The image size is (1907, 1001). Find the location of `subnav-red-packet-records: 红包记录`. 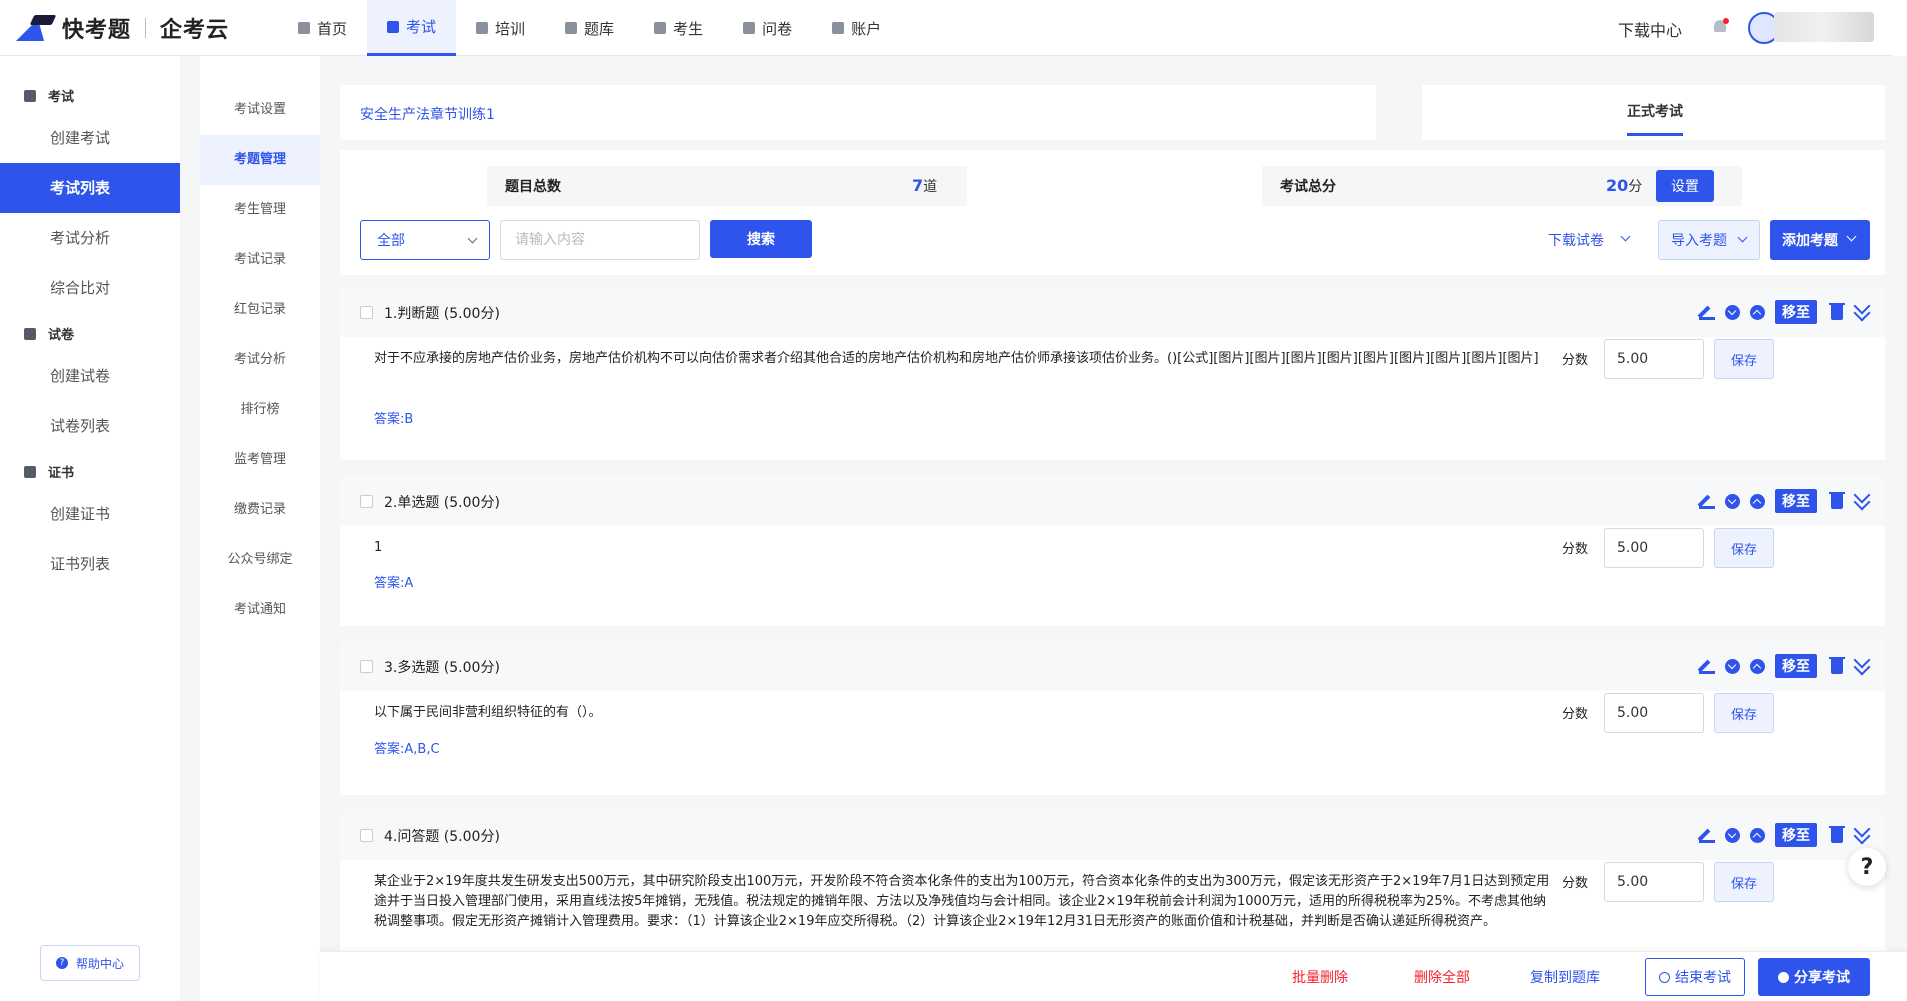

subnav-red-packet-records: 红包记录 is located at coordinates (260, 310).